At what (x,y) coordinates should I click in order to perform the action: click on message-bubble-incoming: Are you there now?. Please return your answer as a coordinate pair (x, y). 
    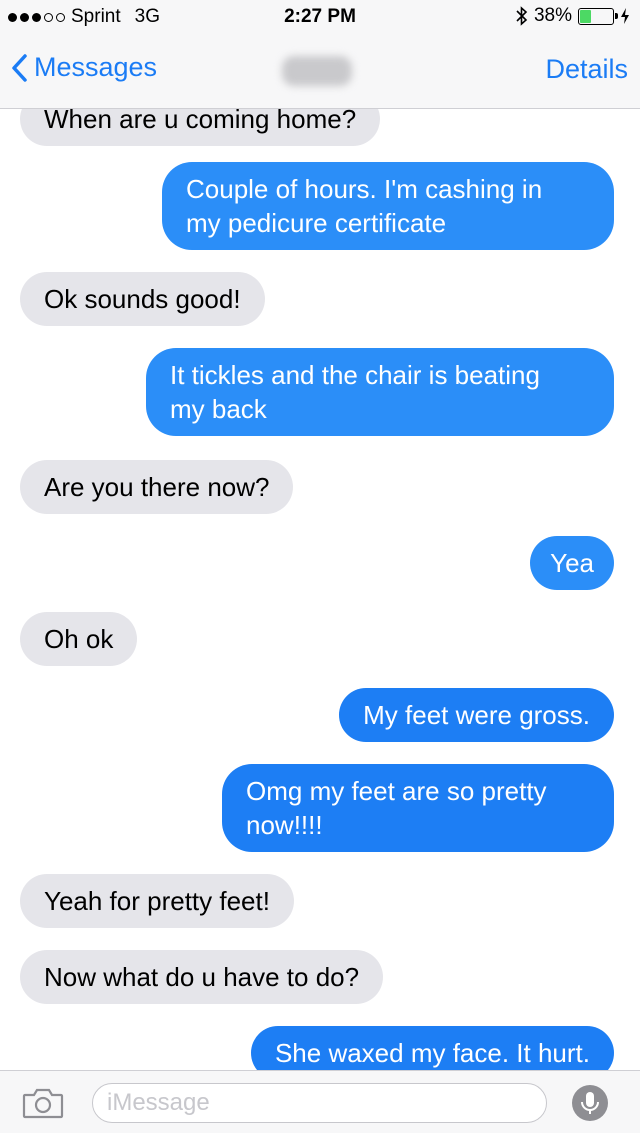
    Looking at the image, I should click on (157, 487).